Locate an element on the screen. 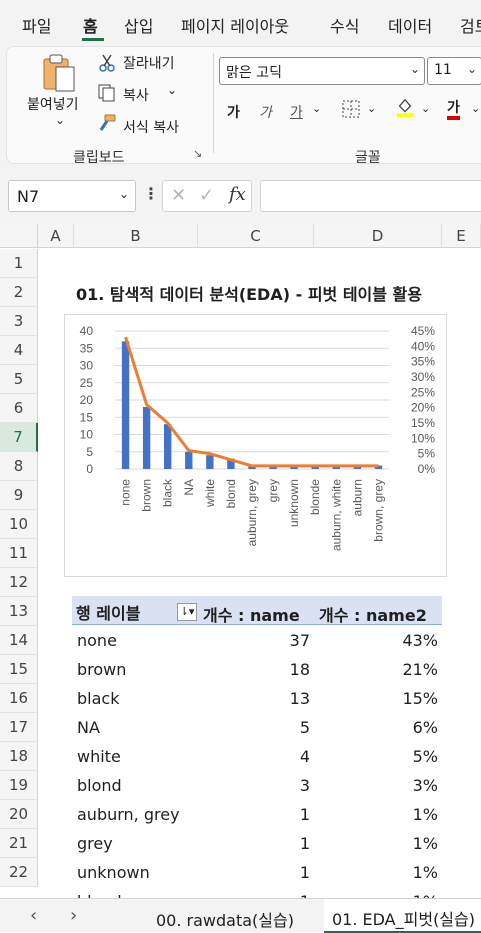 The height and width of the screenshot is (933, 481). row-header-12: 12 is located at coordinates (19, 582).